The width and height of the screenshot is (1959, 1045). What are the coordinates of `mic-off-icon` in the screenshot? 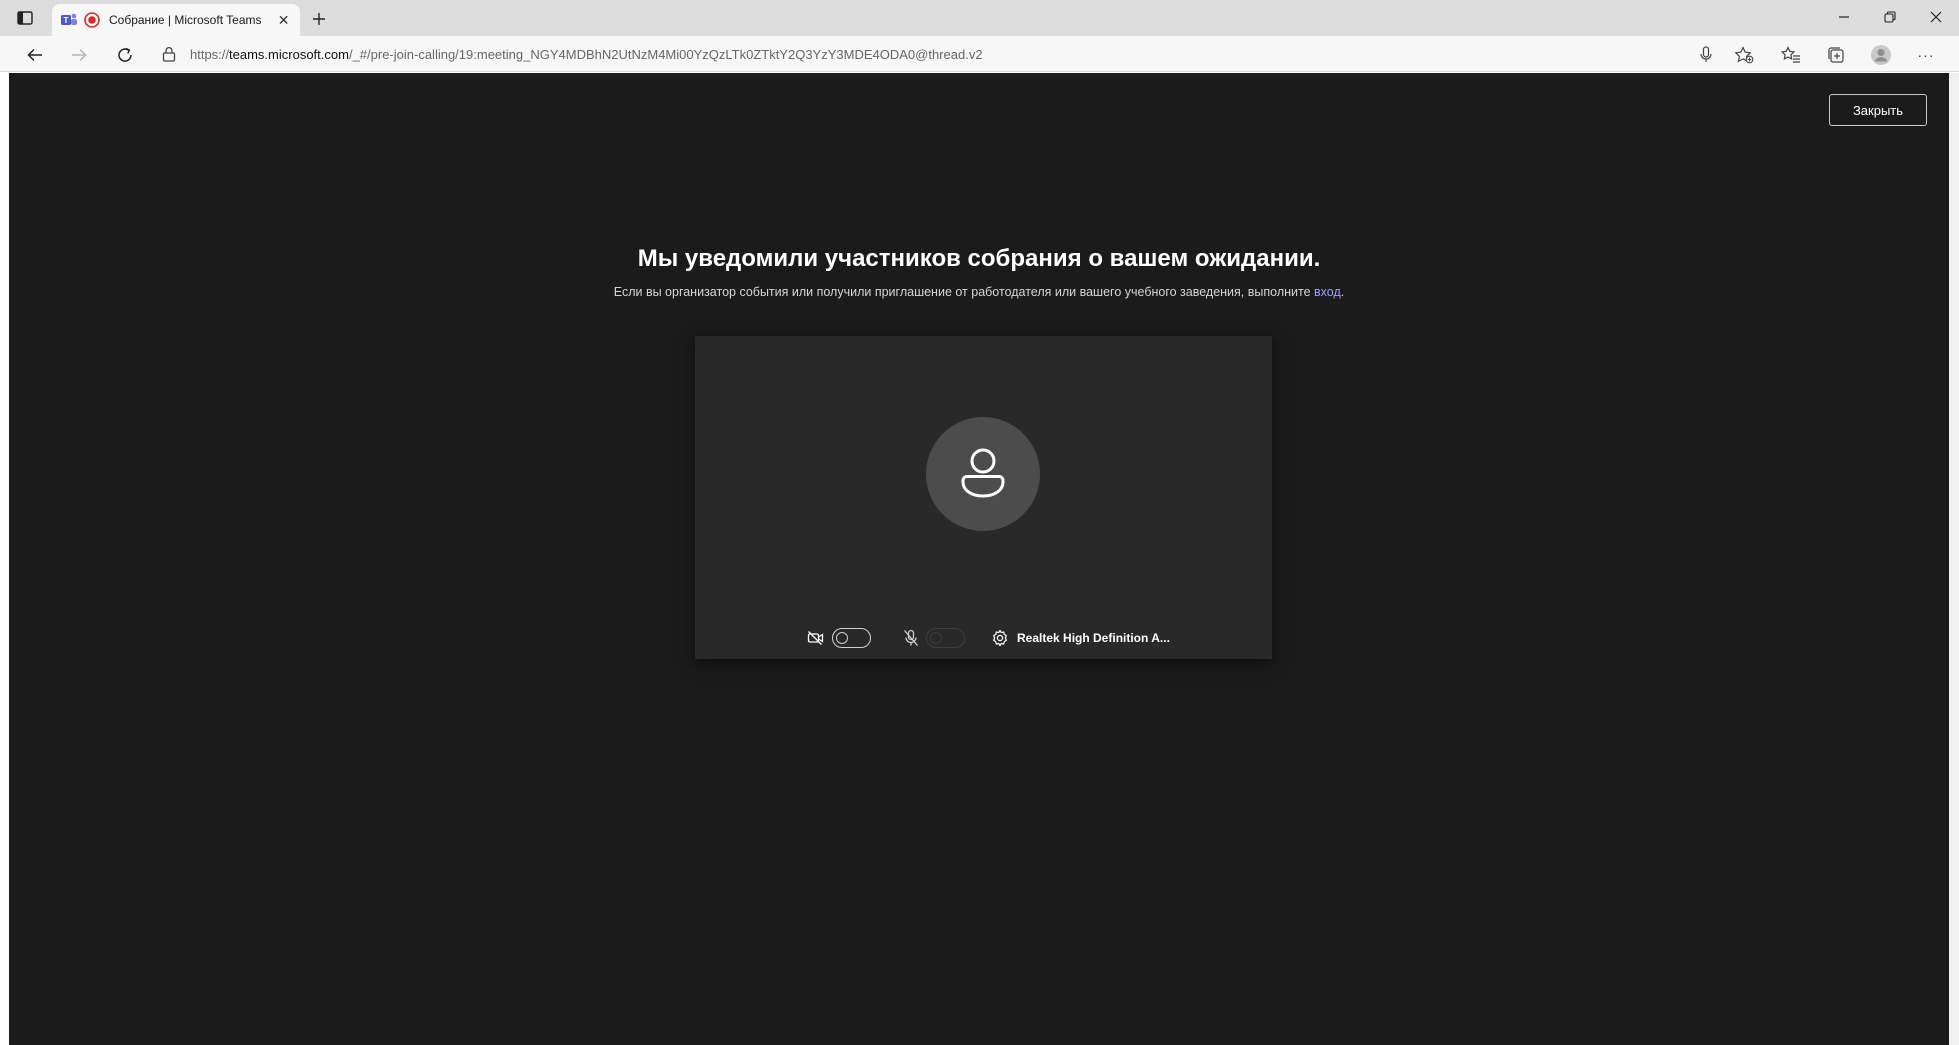 It's located at (911, 638).